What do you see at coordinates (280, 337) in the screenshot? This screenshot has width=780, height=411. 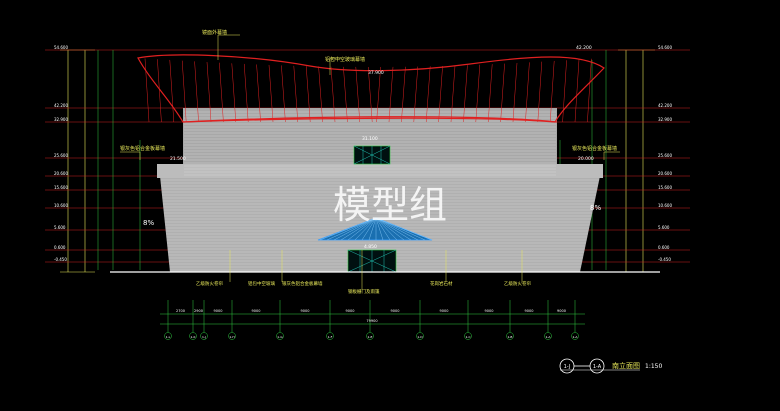 I see `grid-axis-label: 1-G` at bounding box center [280, 337].